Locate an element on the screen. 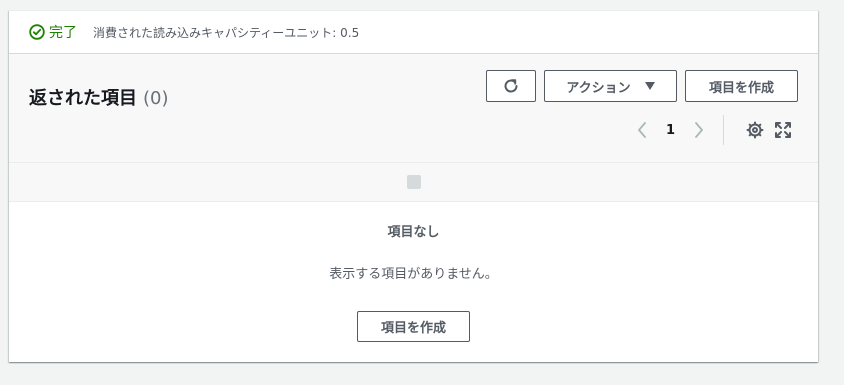 This screenshot has height=385, width=844. actions-dropdown-button: アクション is located at coordinates (610, 86).